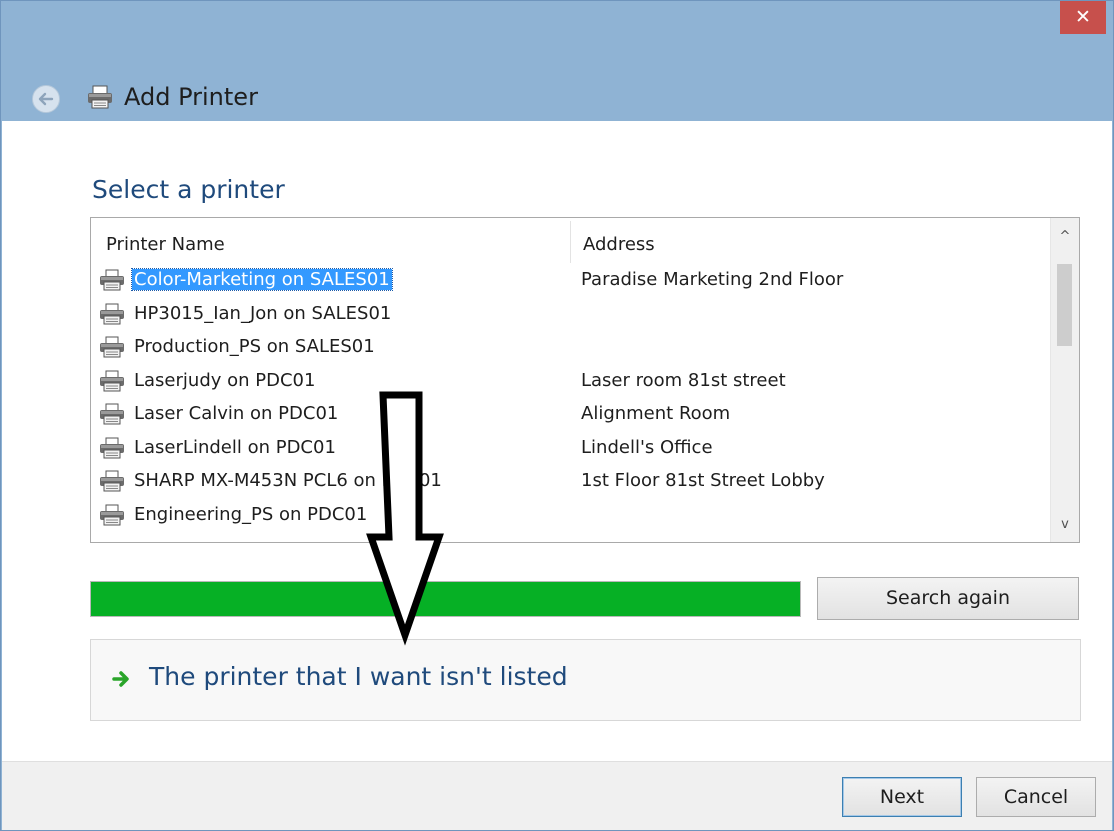  Describe the element at coordinates (235, 447) in the screenshot. I see `printer-name: LaserLindell on PDC01` at that location.